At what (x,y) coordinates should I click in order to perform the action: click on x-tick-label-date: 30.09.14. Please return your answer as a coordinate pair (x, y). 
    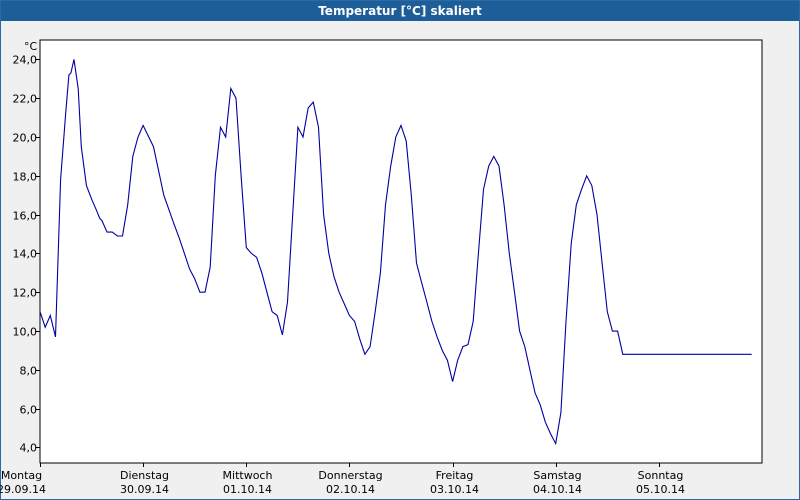
    Looking at the image, I should click on (144, 489).